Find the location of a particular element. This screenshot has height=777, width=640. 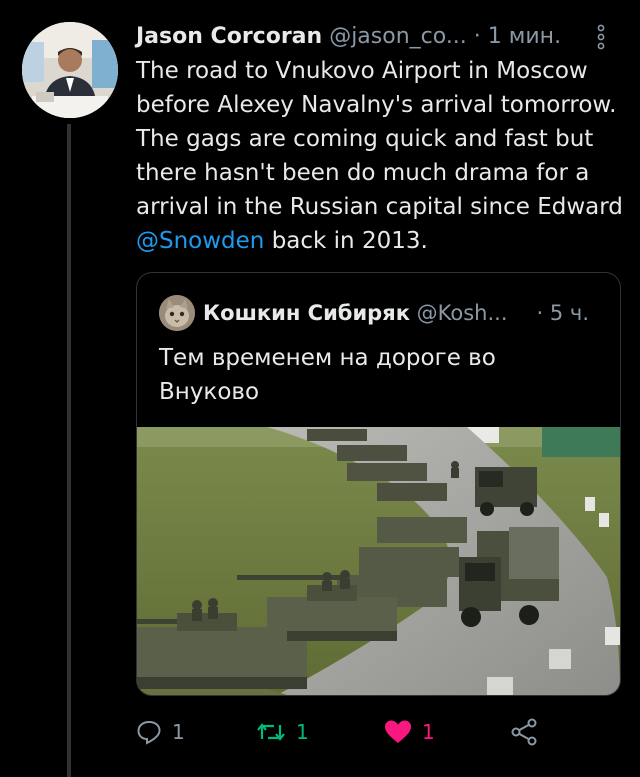

reply-button: 1 is located at coordinates (160, 732).